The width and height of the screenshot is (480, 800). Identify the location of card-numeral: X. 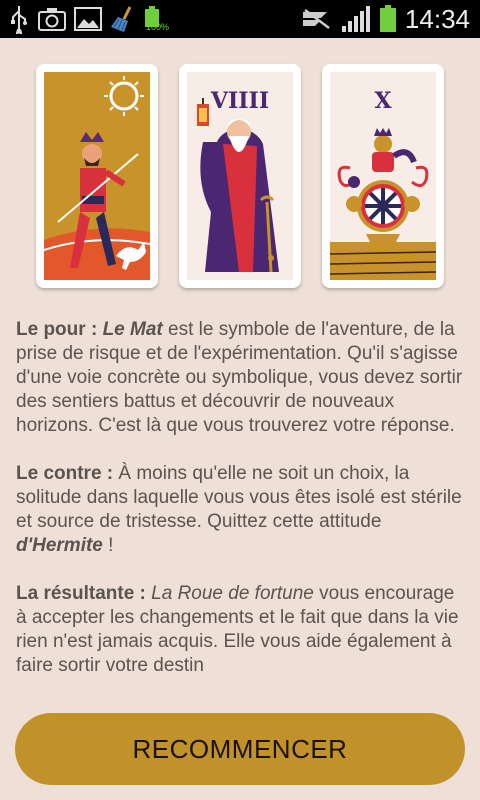
(383, 101).